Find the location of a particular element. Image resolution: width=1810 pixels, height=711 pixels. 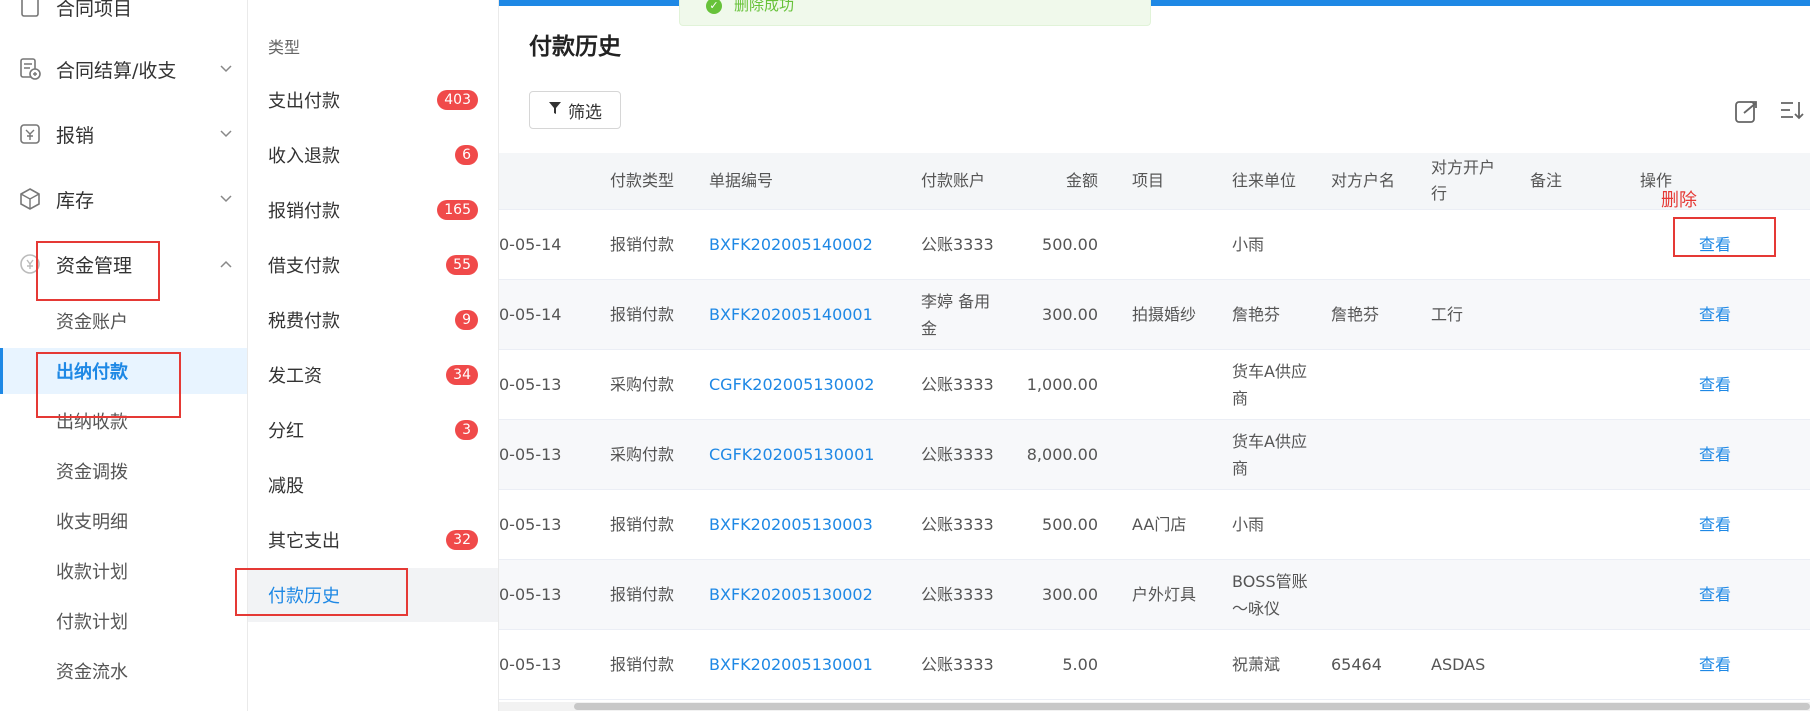

annotation-box-payment-history is located at coordinates (321, 592).